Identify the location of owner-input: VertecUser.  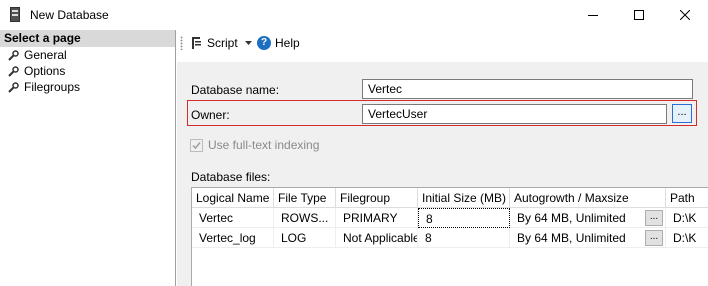
(514, 114).